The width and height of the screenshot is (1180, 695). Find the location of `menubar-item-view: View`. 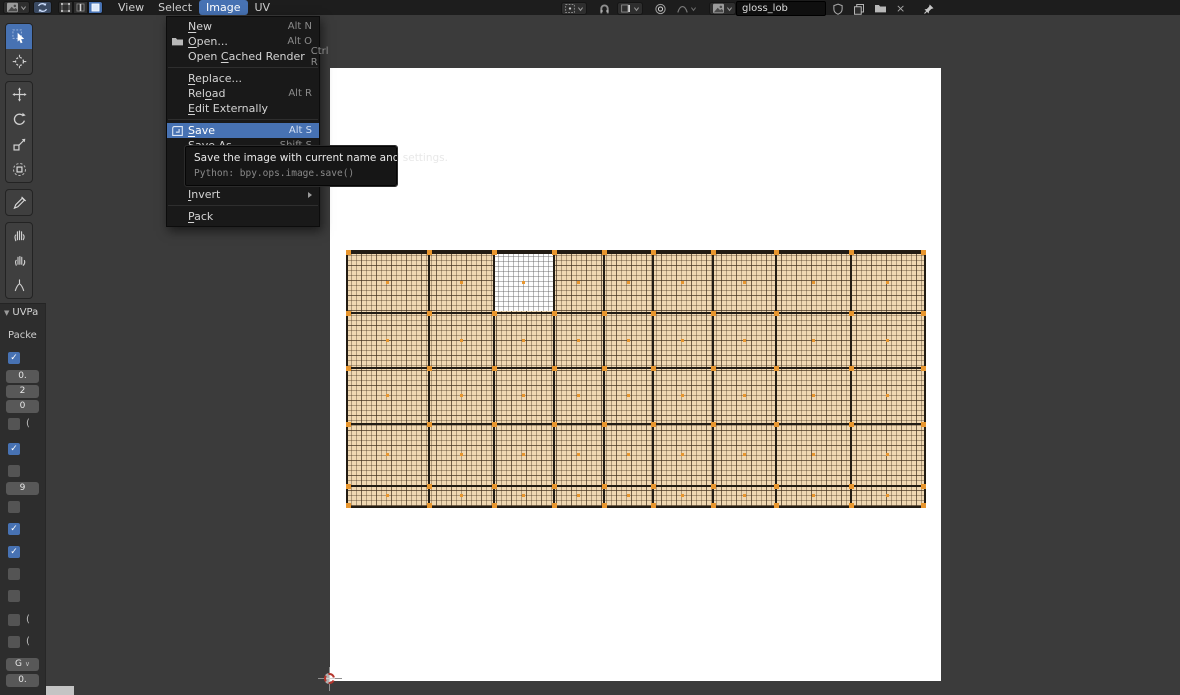

menubar-item-view: View is located at coordinates (131, 7).